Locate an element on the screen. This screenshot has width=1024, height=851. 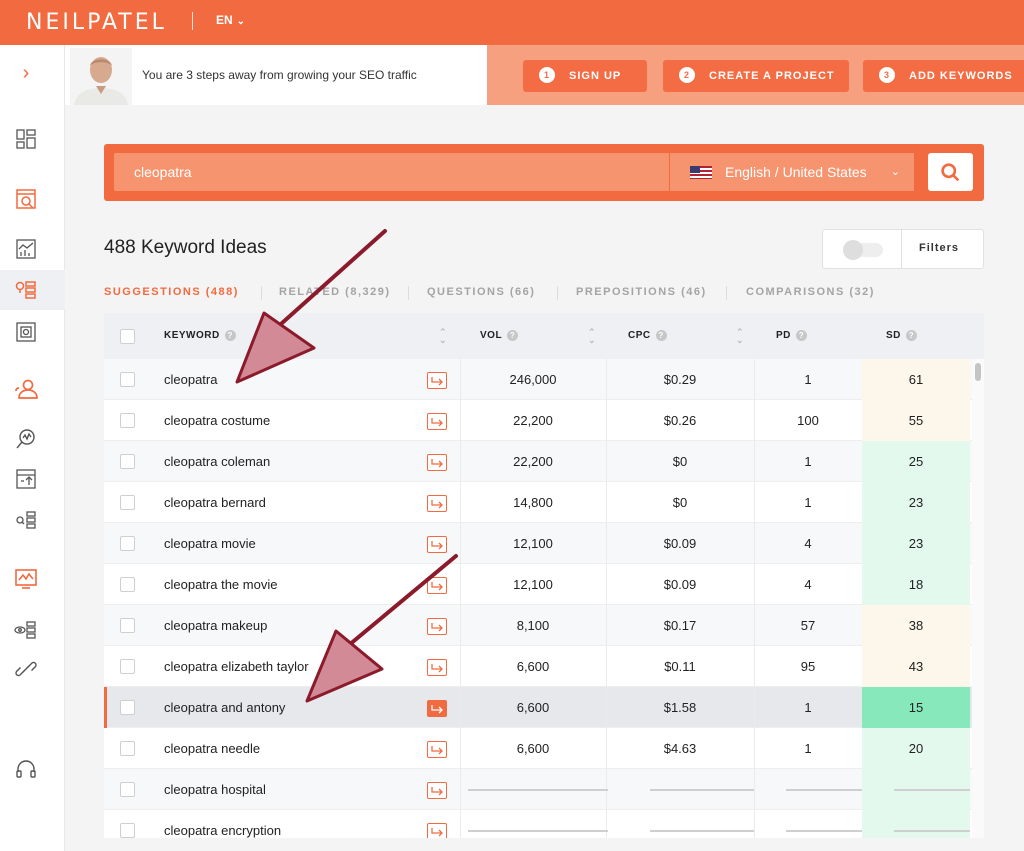
table-row: cleopatra needle 6,600 $4.63 1 20 is located at coordinates (544, 748).